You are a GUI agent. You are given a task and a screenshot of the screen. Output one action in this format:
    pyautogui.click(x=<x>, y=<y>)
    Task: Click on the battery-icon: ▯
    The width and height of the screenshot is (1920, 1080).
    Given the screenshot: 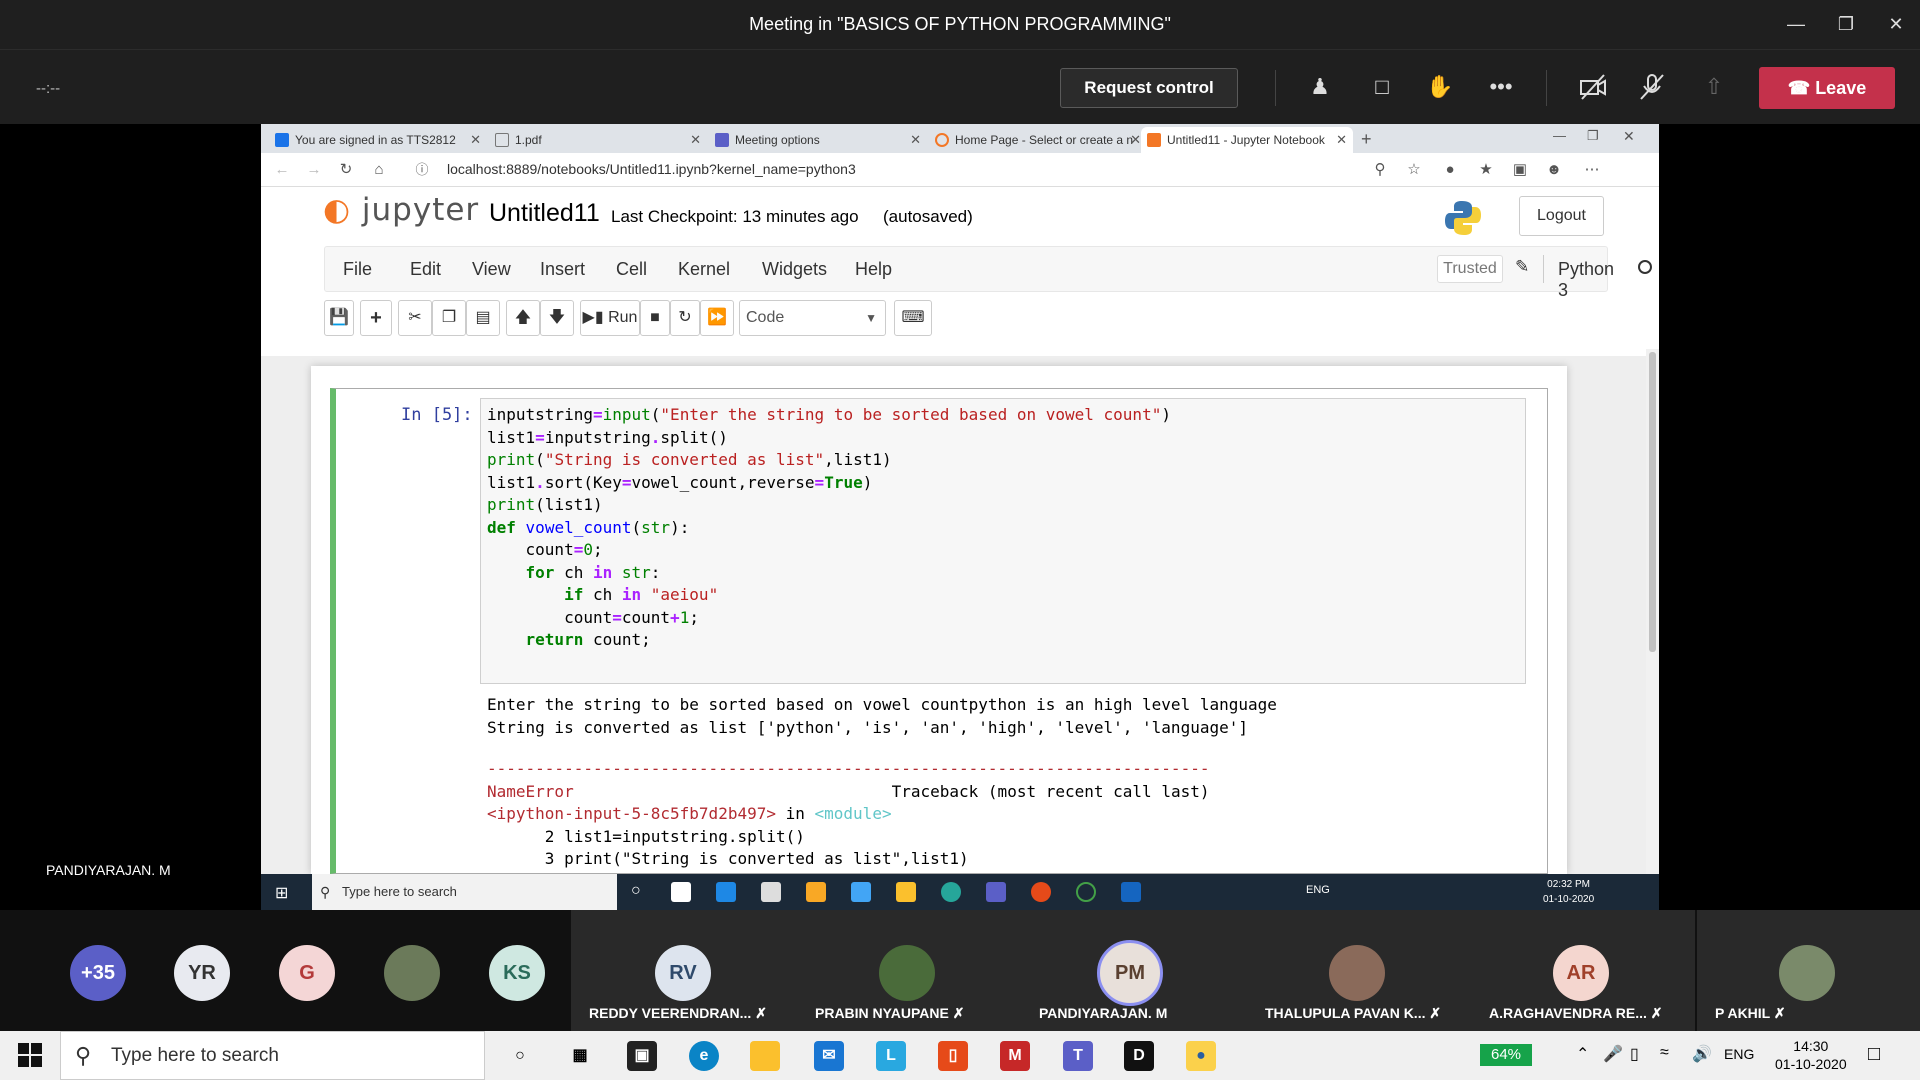 What is the action you would take?
    pyautogui.click(x=1634, y=1054)
    